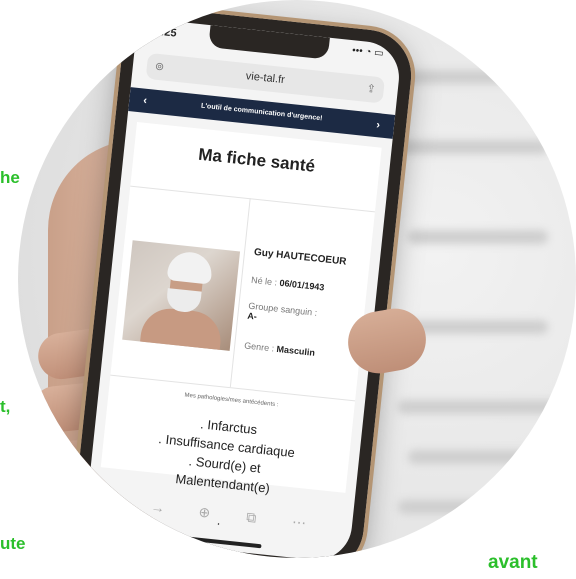 Image resolution: width=576 pixels, height=579 pixels. I want to click on blood-group: Groupe sanguin : A-, so click(282, 314).